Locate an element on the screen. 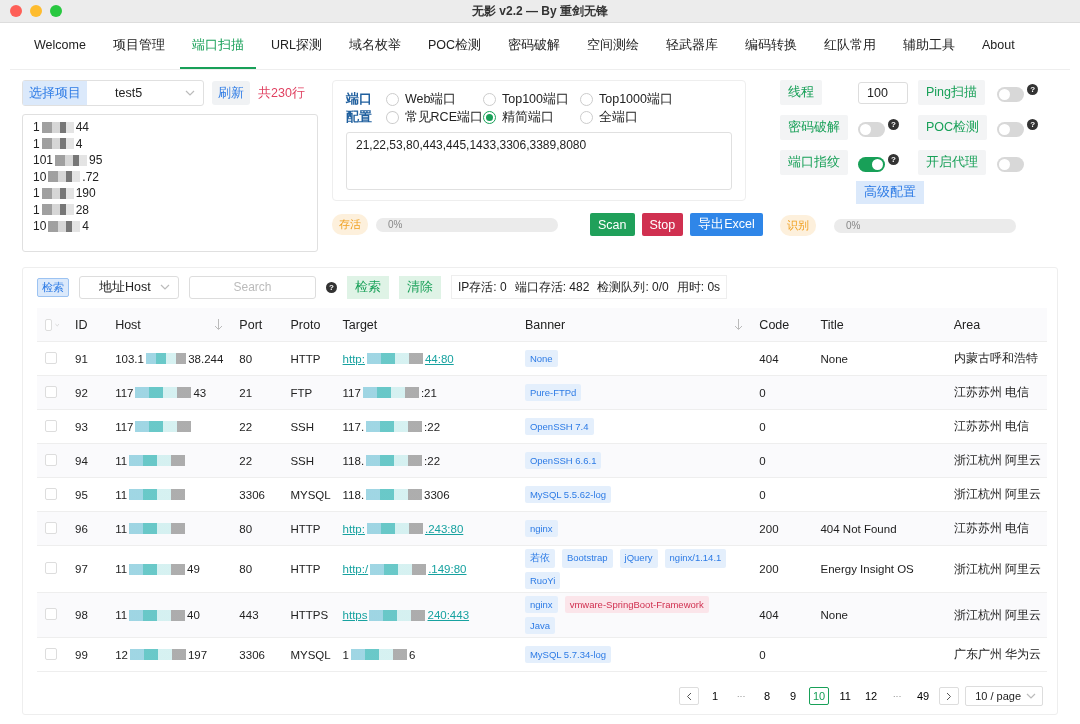  page-button: 10 is located at coordinates (819, 696).